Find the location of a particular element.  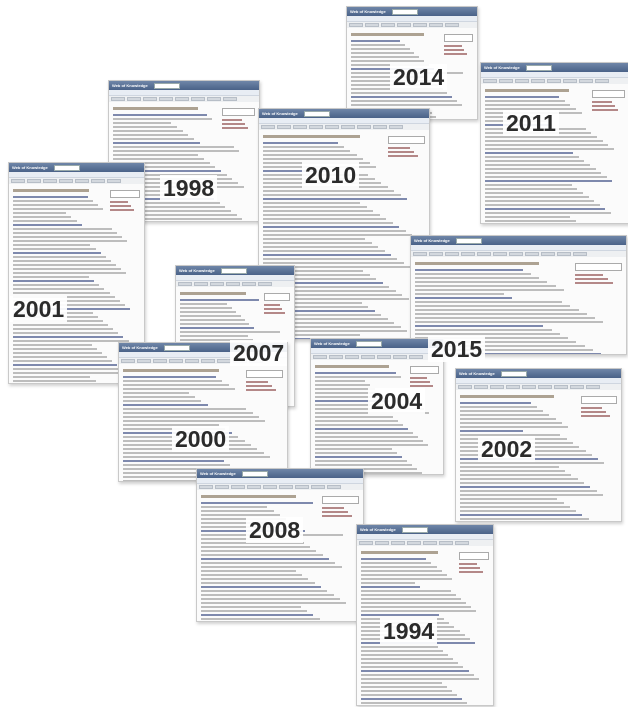

year-label: 2011 is located at coordinates (531, 123).